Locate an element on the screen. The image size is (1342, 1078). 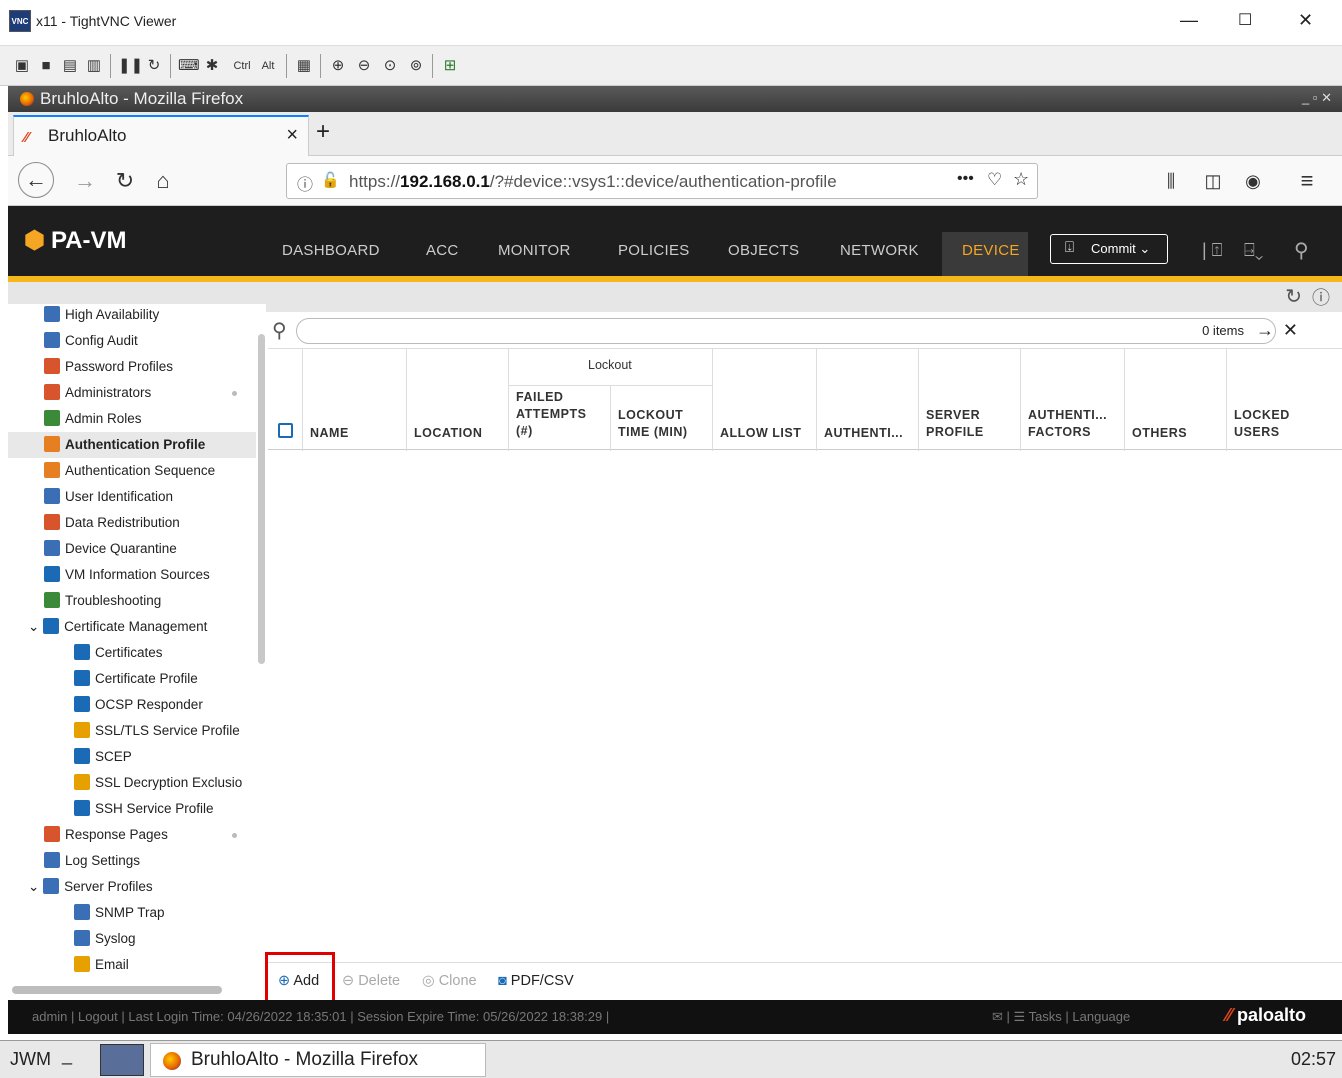
zoom-in-icon: ⊕ is located at coordinates (338, 66).